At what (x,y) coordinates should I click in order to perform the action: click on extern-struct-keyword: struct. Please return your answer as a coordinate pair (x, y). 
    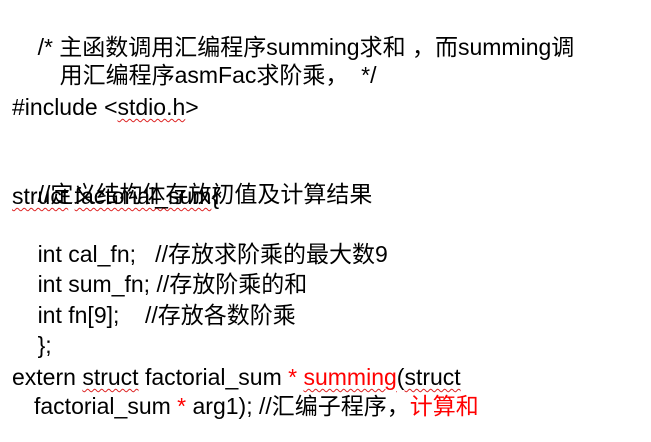
    Looking at the image, I should click on (110, 377).